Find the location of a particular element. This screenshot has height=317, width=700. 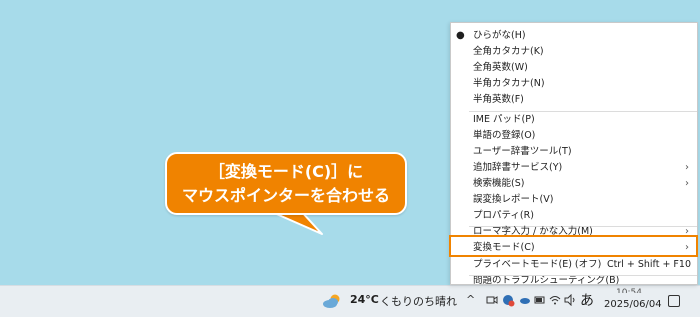

menu-item-misconversion-report: 誤変換レポート(V) is located at coordinates (574, 200).